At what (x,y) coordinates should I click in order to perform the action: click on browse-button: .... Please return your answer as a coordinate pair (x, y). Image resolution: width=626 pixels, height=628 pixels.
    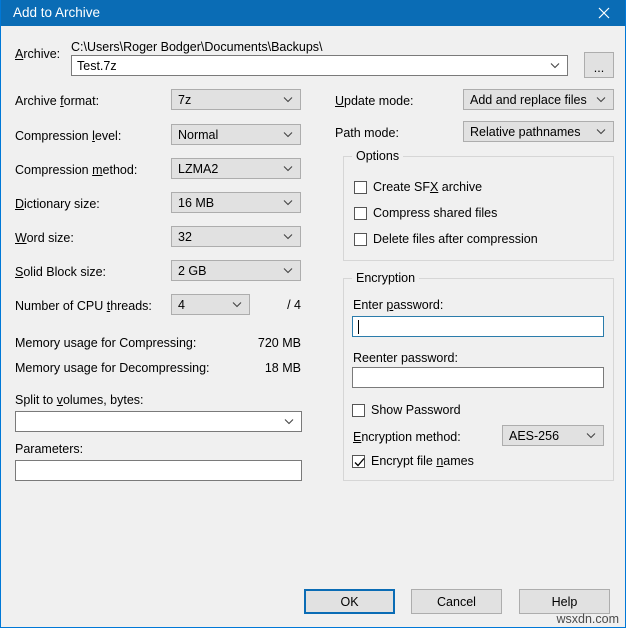
    Looking at the image, I should click on (599, 65).